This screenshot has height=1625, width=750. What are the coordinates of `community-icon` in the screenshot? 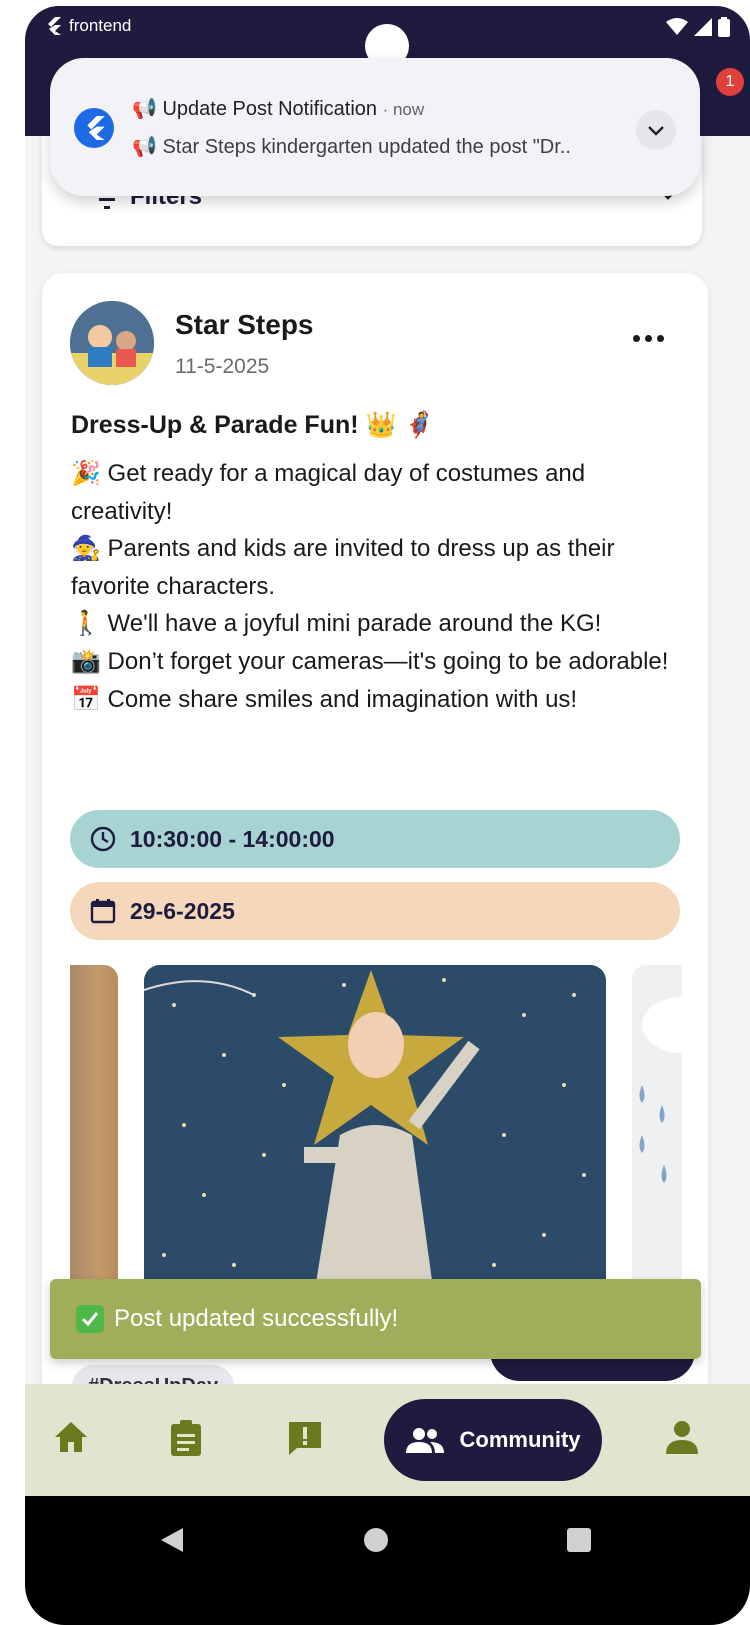 It's located at (424, 1440).